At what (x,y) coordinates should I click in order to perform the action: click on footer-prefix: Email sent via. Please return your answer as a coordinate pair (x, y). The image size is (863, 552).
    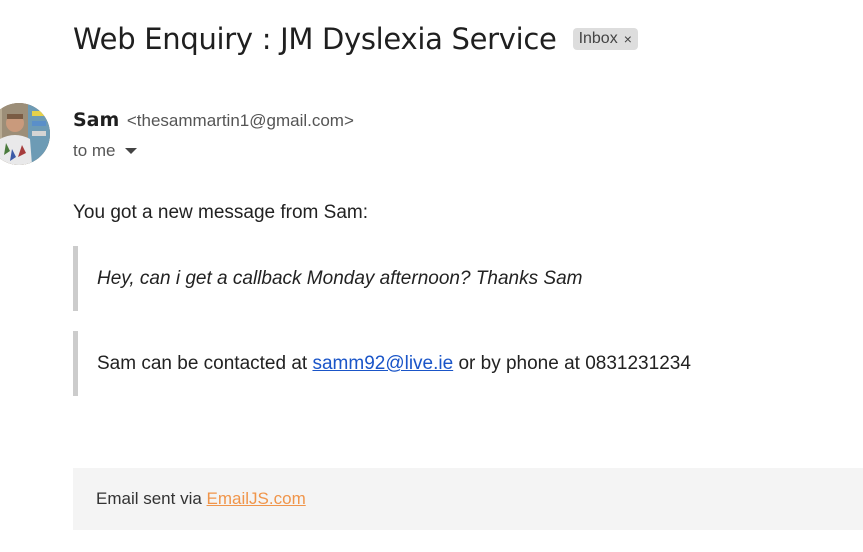
    Looking at the image, I should click on (151, 498).